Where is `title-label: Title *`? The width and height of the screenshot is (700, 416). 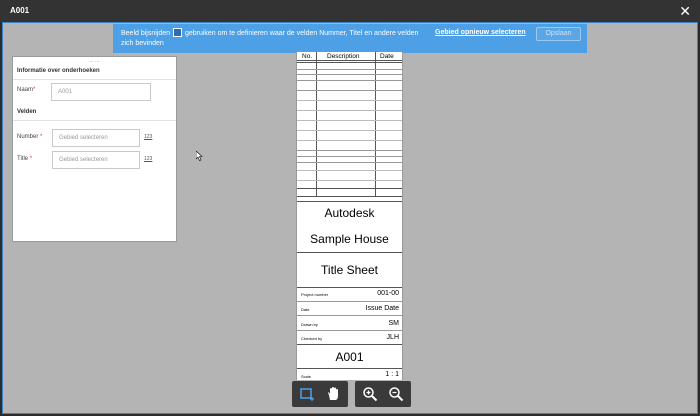
title-label: Title * is located at coordinates (25, 159).